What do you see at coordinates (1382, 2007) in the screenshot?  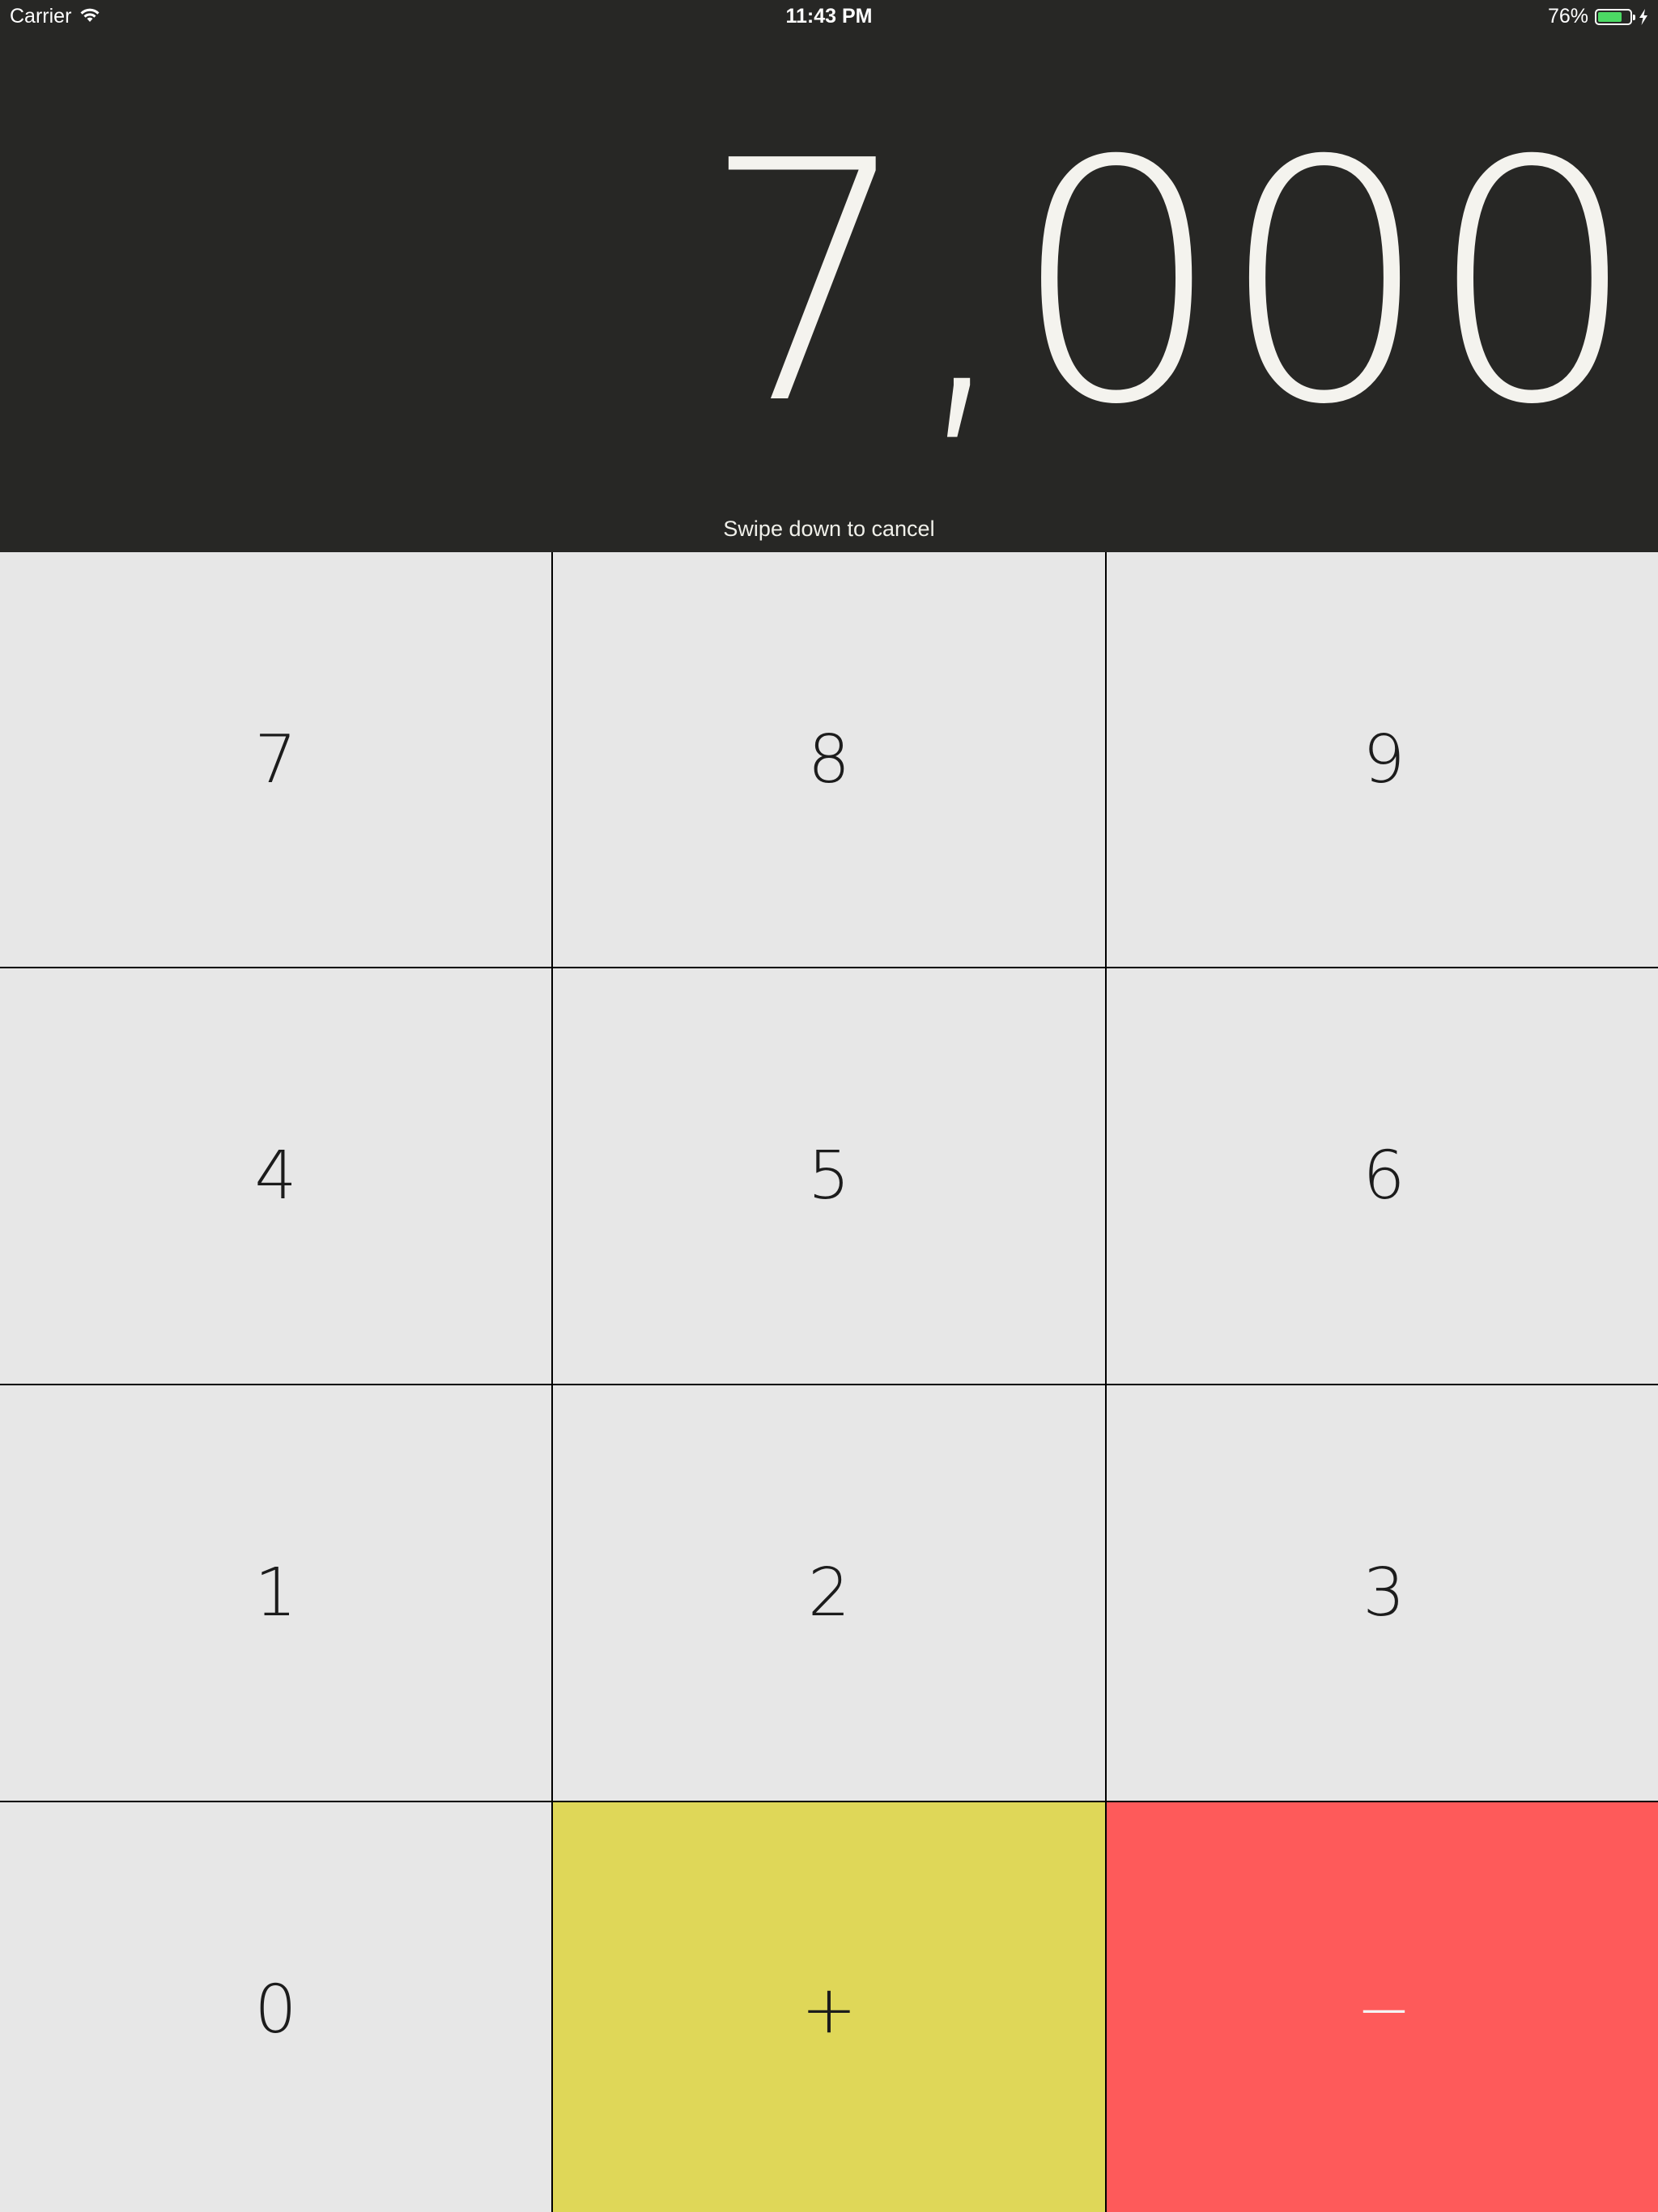 I see `minus-button: −` at bounding box center [1382, 2007].